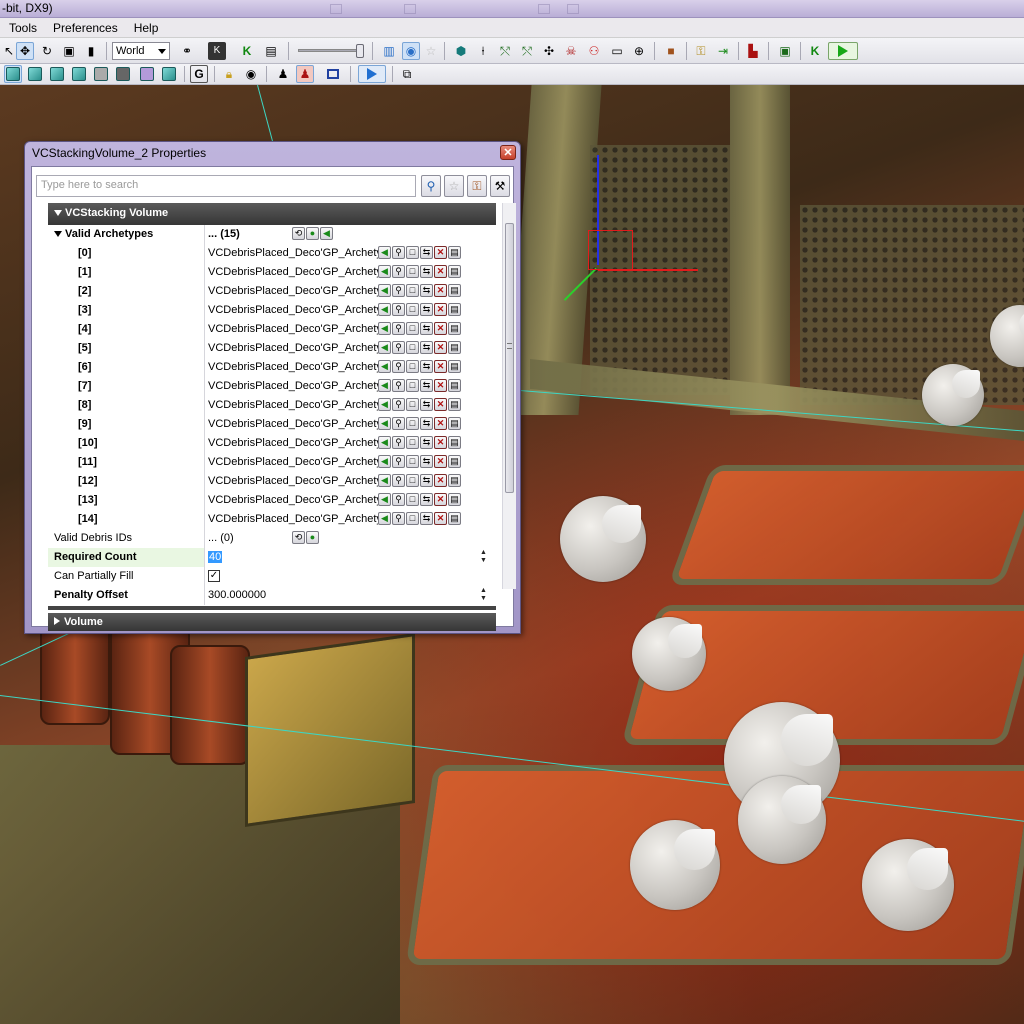 Image resolution: width=1024 pixels, height=1024 pixels. Describe the element at coordinates (509, 396) in the screenshot. I see `properties-scrollbar` at that location.